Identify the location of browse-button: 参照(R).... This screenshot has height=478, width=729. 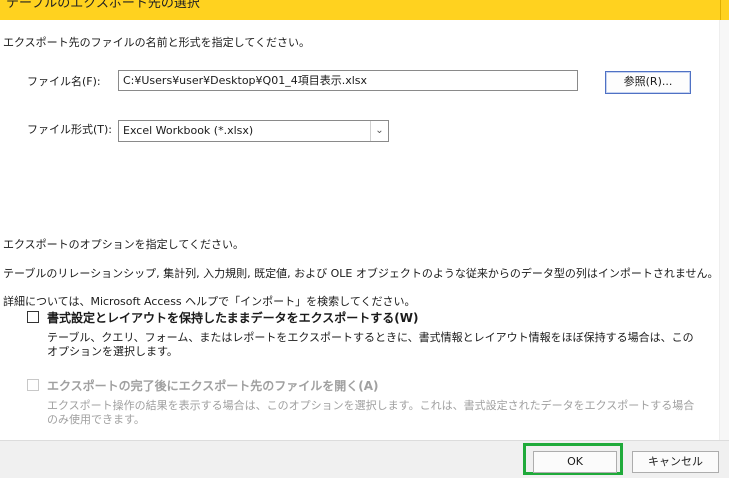
(648, 82).